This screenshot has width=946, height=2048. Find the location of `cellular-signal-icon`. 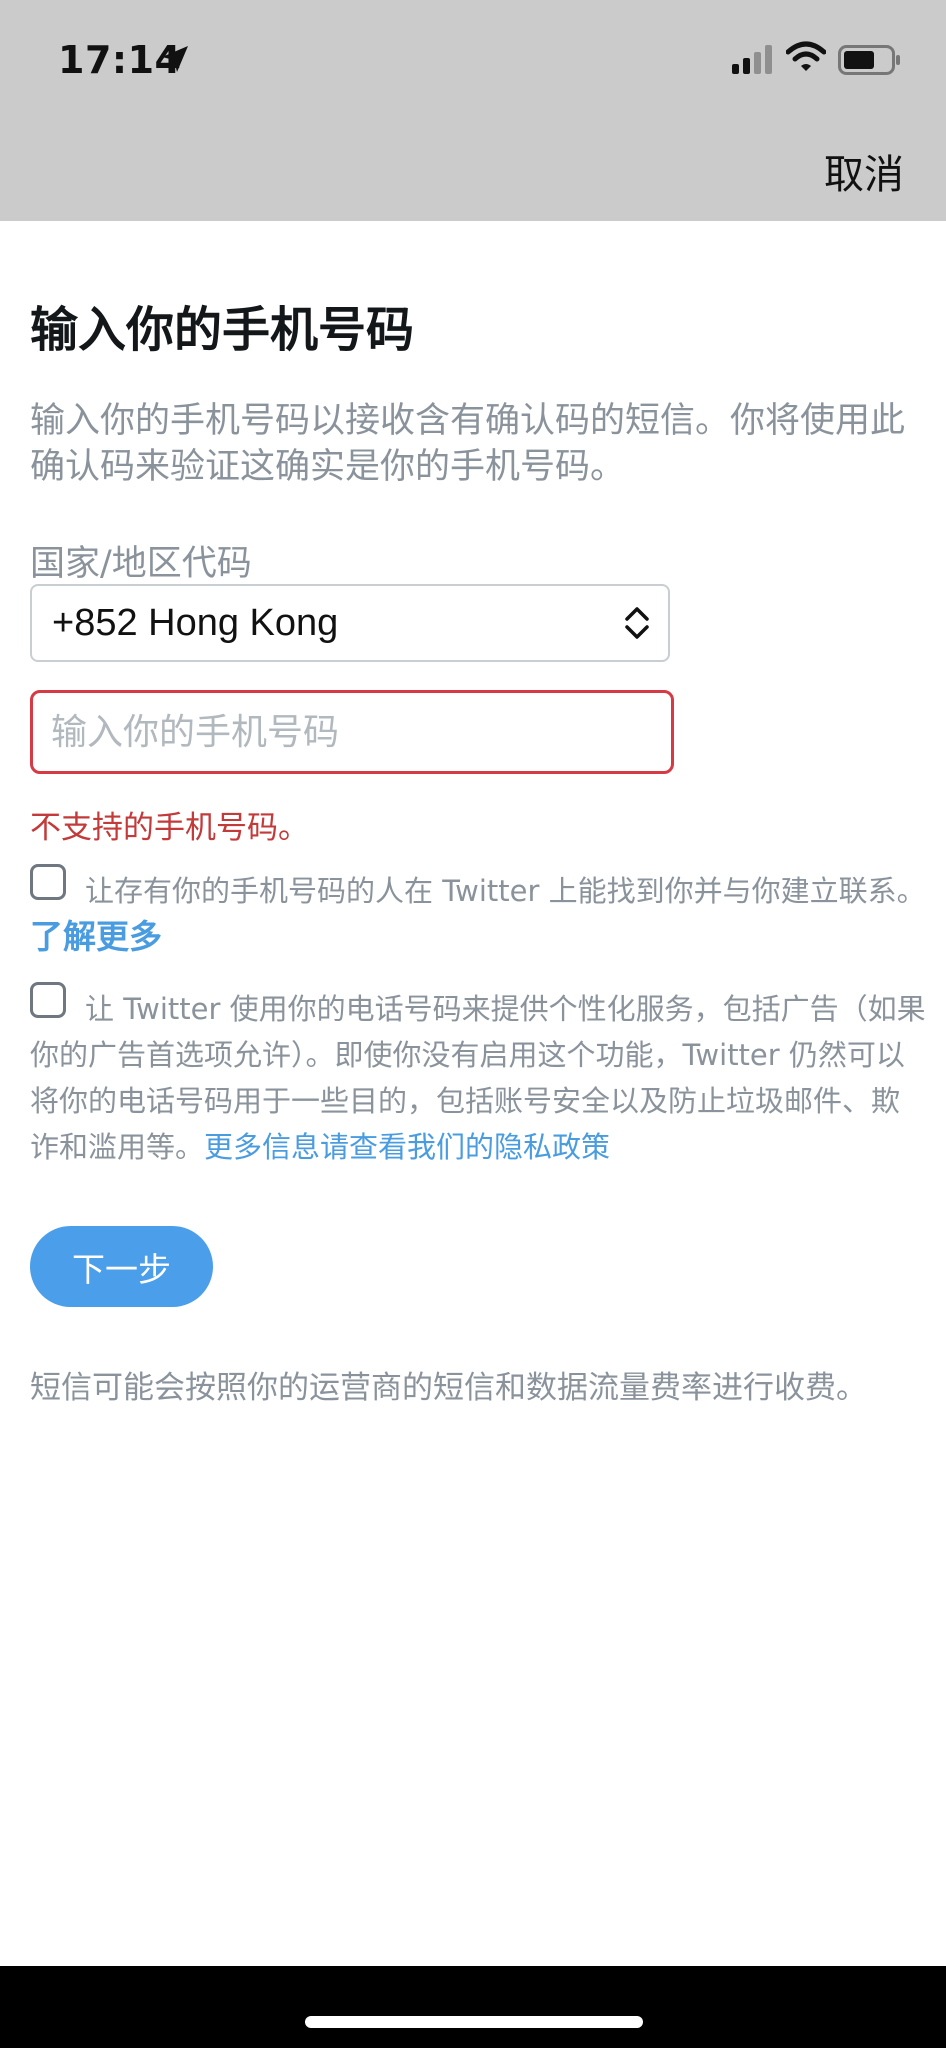

cellular-signal-icon is located at coordinates (754, 61).